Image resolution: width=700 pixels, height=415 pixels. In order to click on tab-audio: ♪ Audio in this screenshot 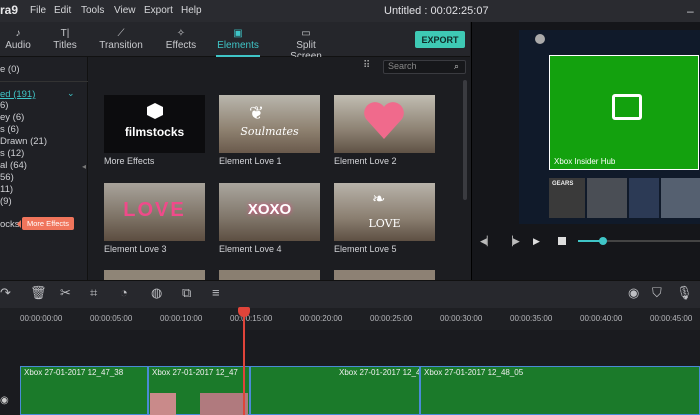, I will do `click(18, 39)`.